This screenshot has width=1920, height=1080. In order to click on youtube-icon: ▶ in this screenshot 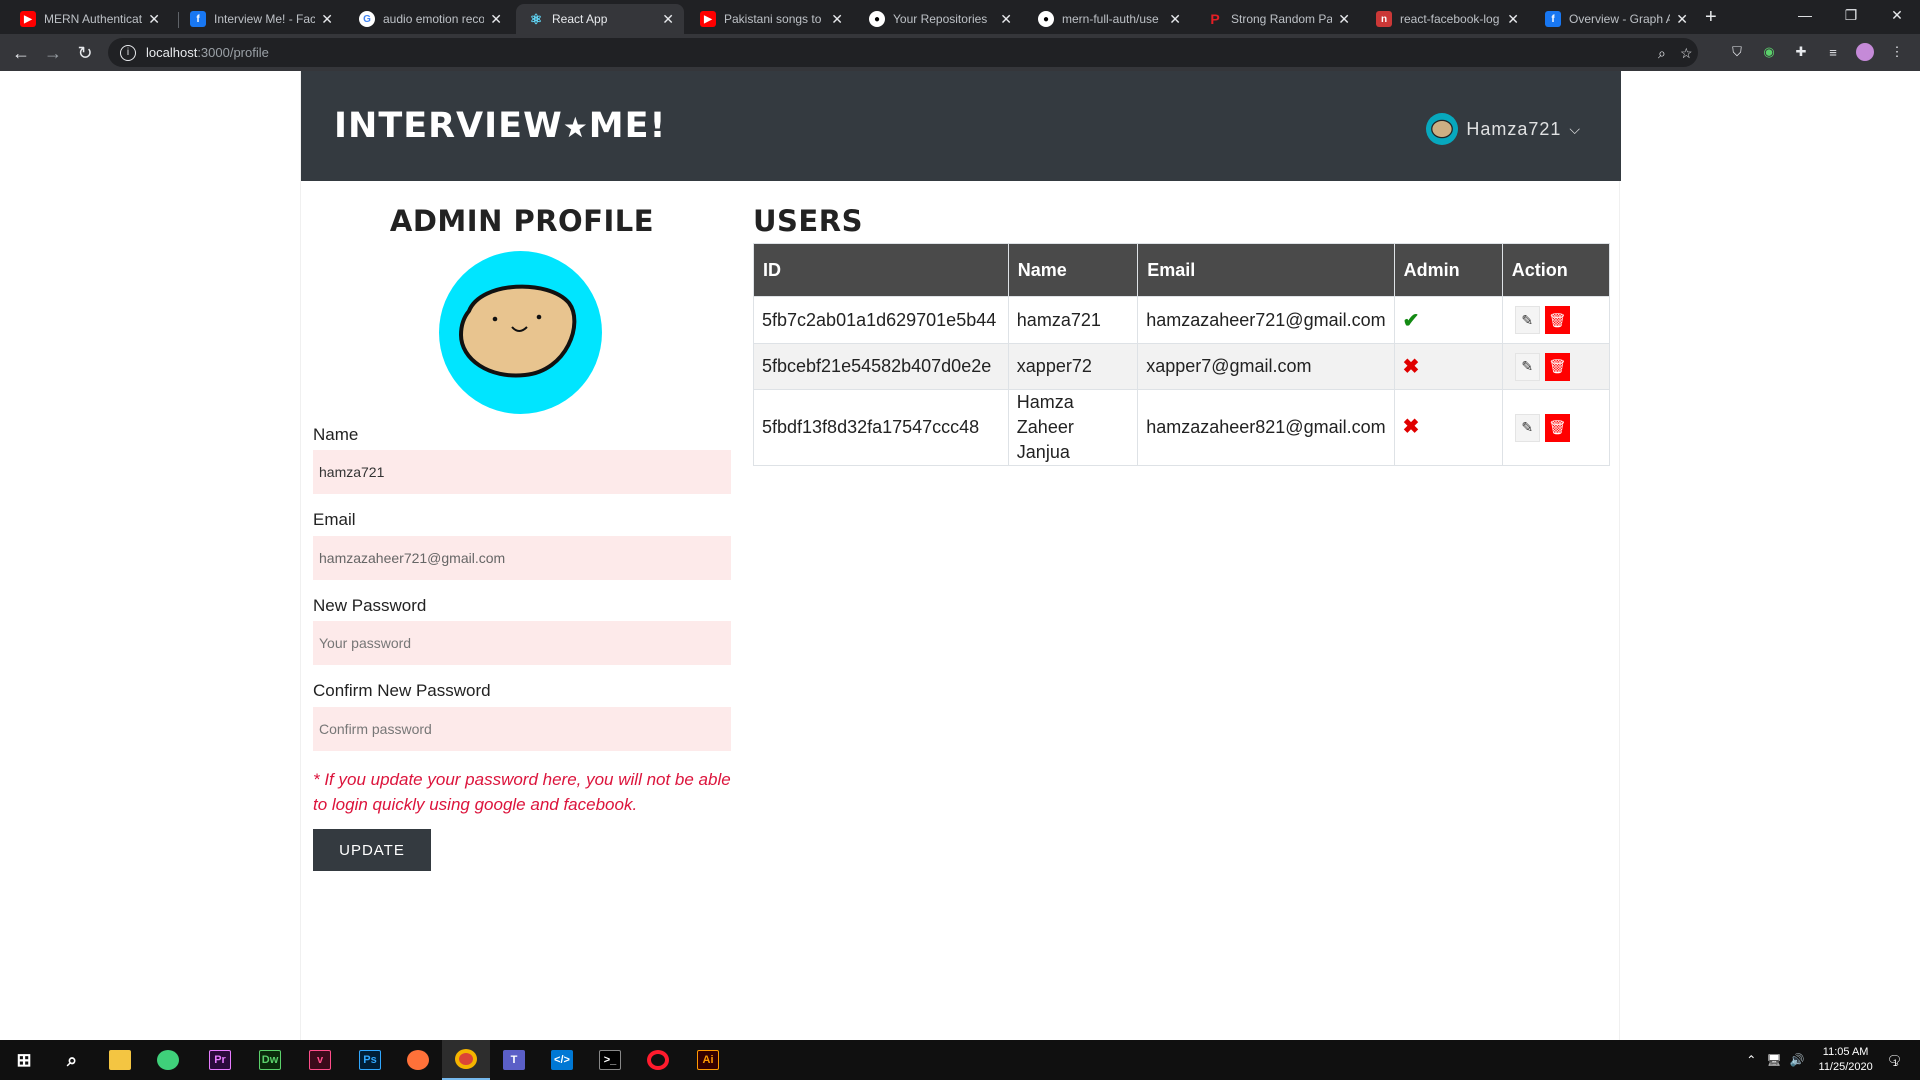, I will do `click(28, 19)`.